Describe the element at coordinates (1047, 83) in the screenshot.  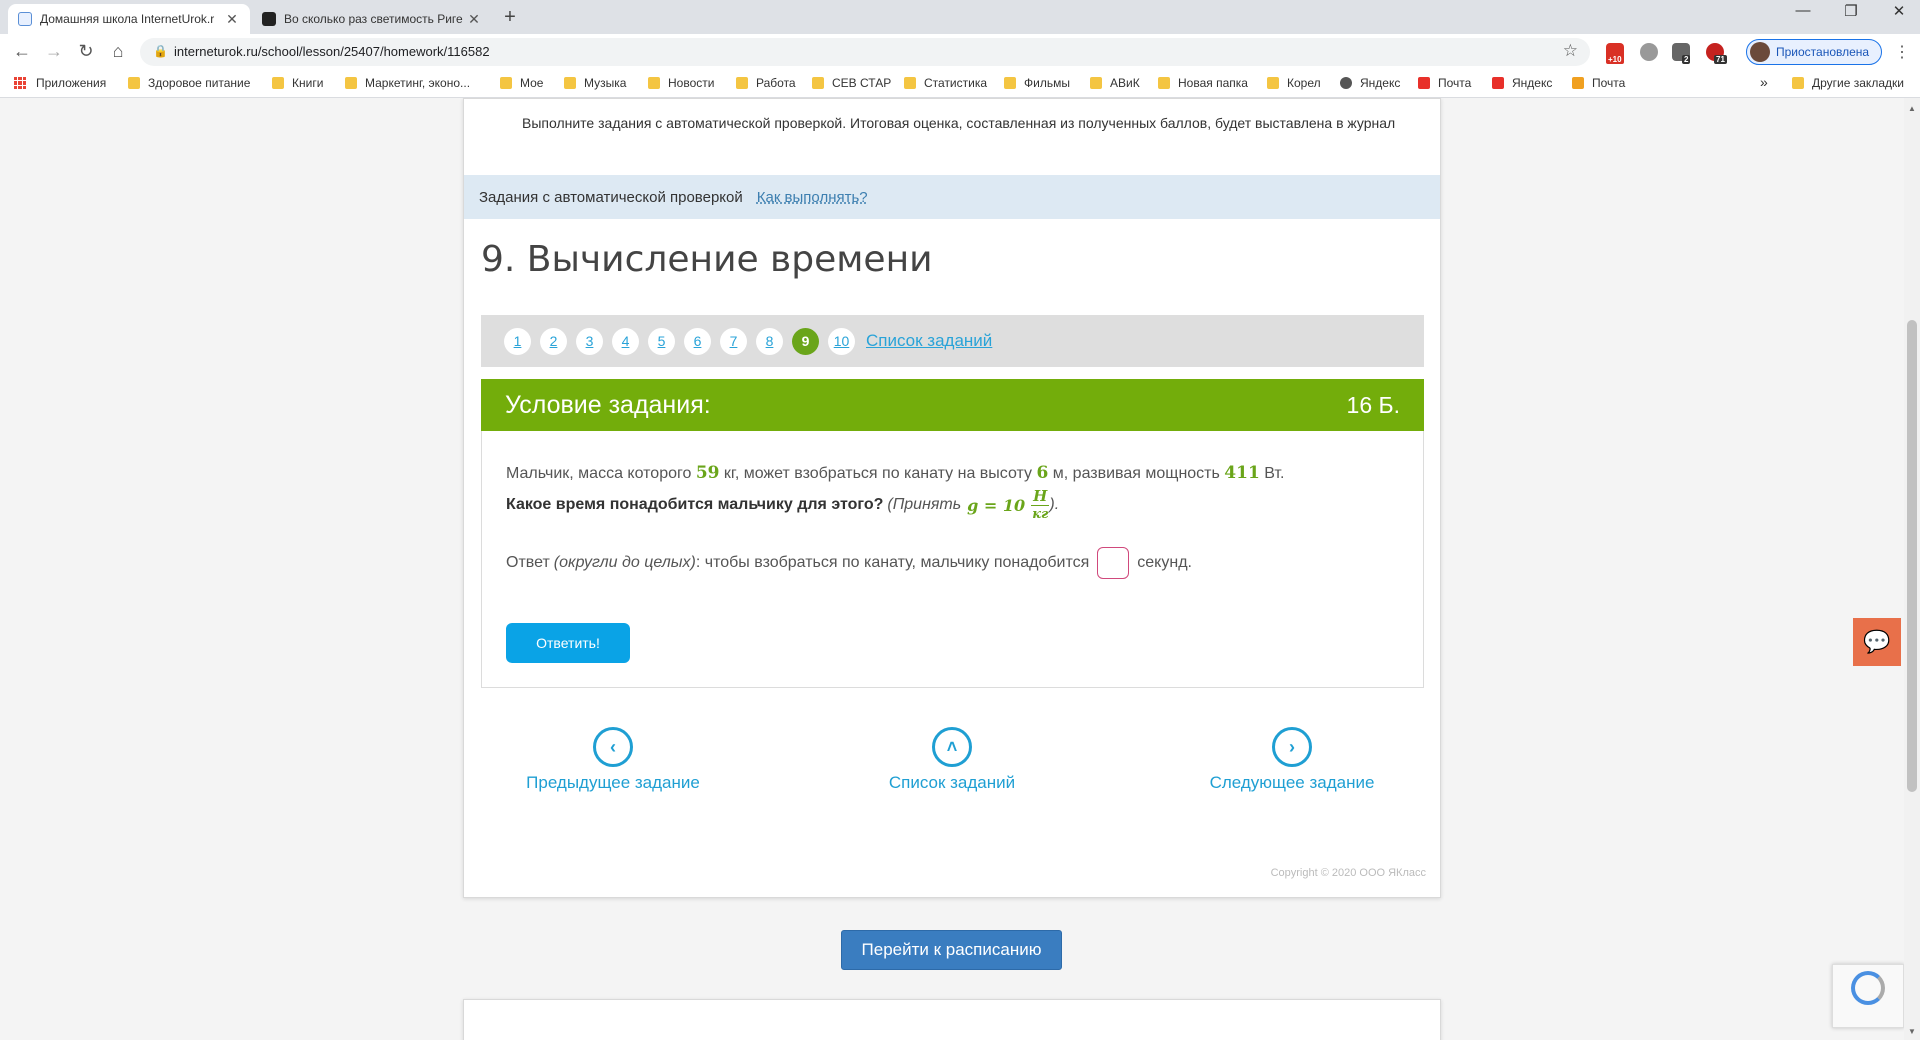
I see `bookmark-label: Фильмы` at that location.